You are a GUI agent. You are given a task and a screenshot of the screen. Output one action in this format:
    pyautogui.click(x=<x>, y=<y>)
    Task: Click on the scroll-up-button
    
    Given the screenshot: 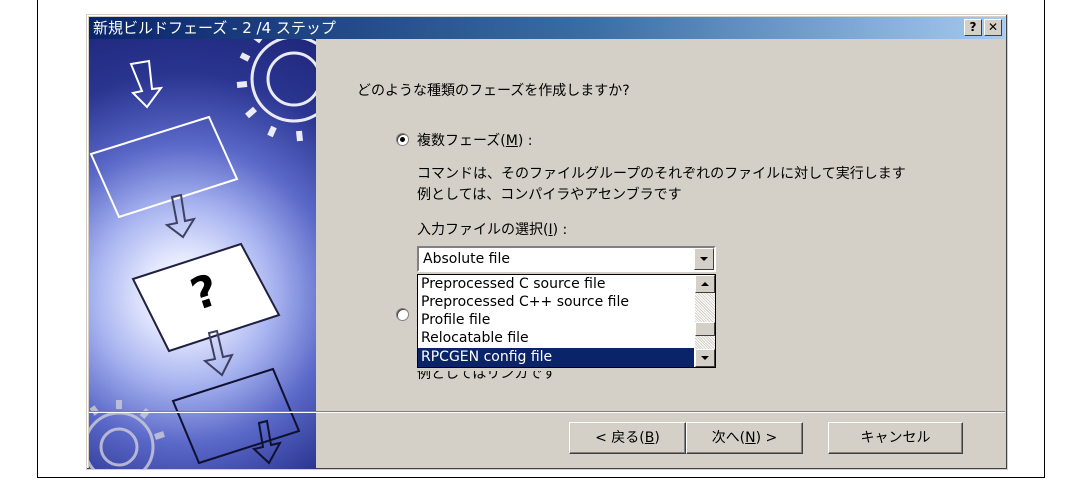 What is the action you would take?
    pyautogui.click(x=705, y=284)
    